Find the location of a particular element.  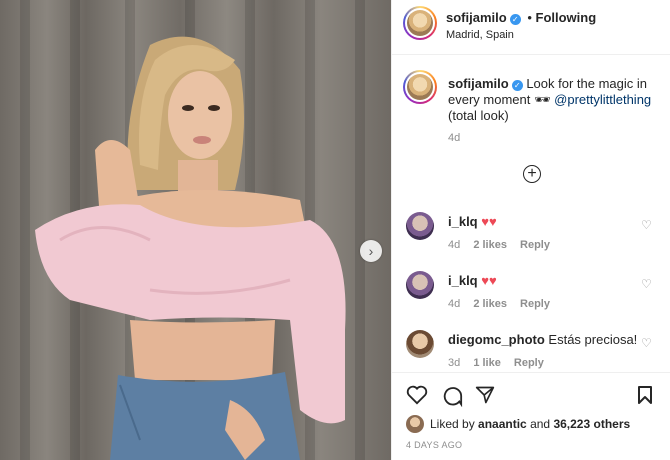

liker-username: anaantic is located at coordinates (502, 424).